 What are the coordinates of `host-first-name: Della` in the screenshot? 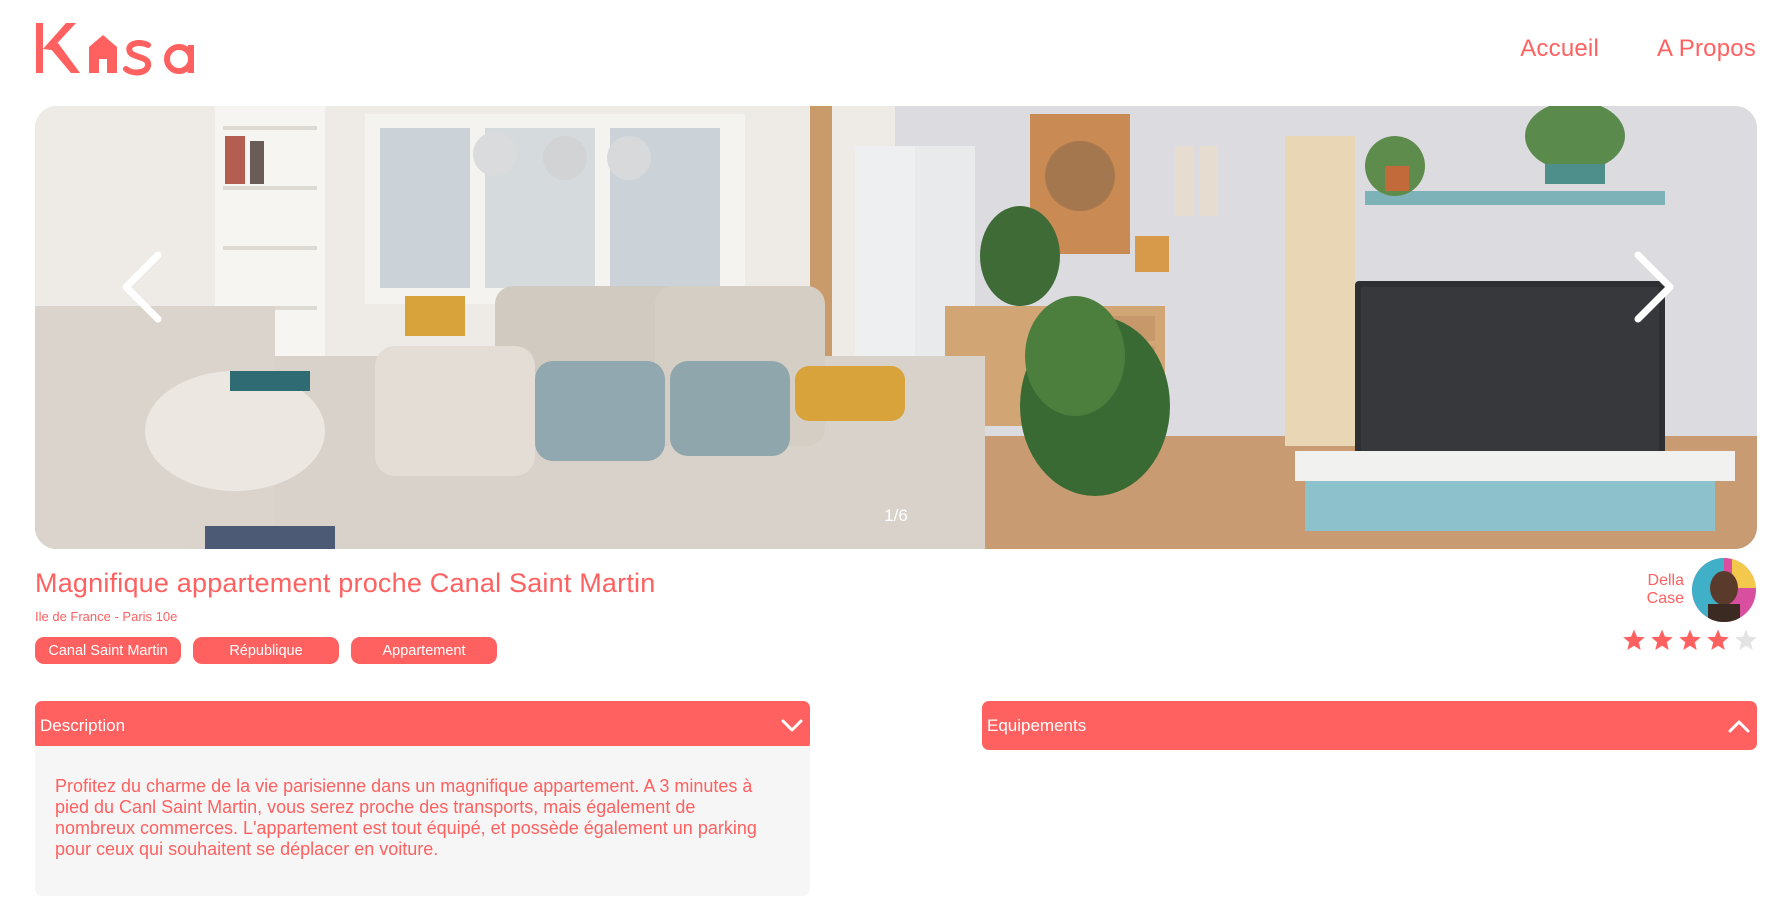 It's located at (1665, 580).